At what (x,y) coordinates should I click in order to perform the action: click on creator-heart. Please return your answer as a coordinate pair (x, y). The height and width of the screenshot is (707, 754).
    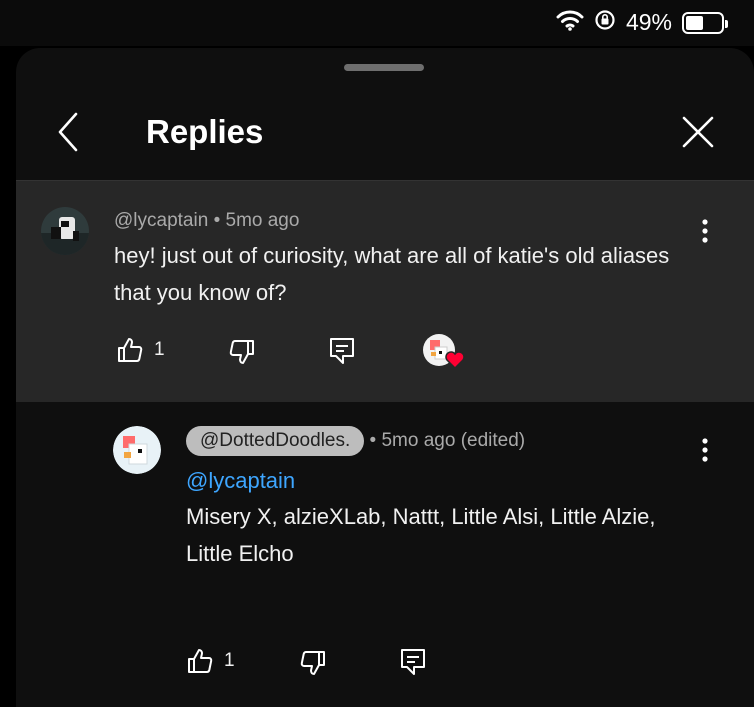
    Looking at the image, I should click on (445, 352).